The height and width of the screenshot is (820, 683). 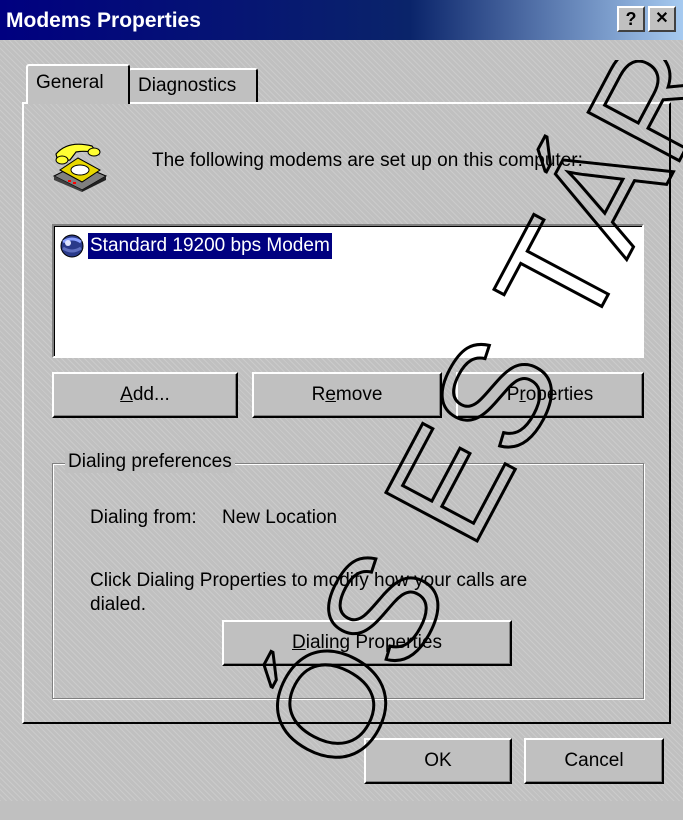 What do you see at coordinates (143, 517) in the screenshot?
I see `dialing-from-label: Dialing from:` at bounding box center [143, 517].